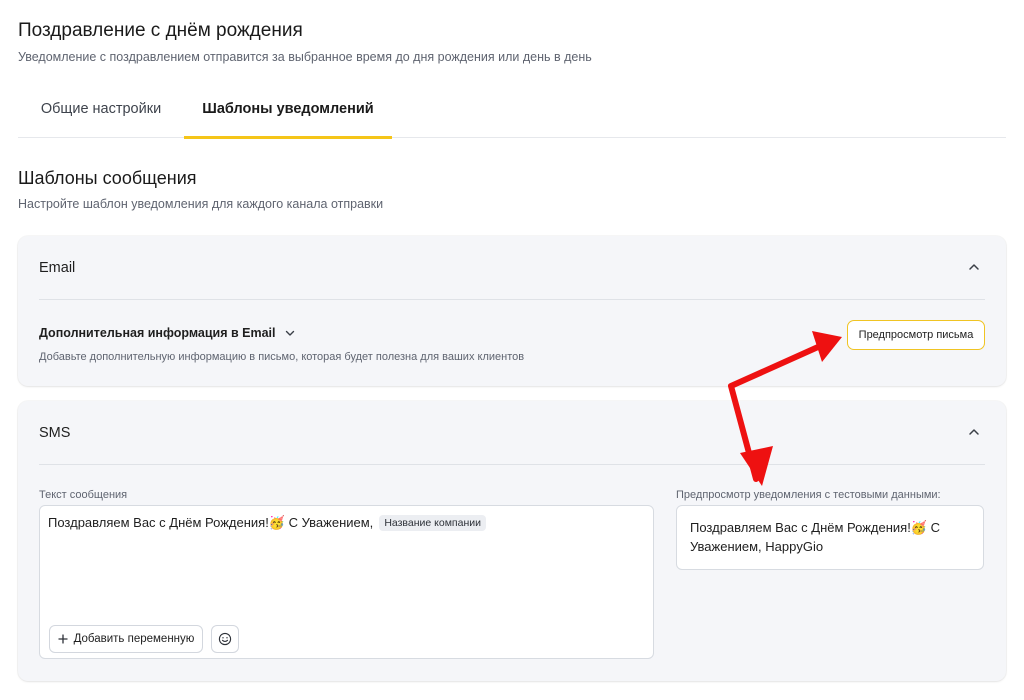 The height and width of the screenshot is (700, 1024). I want to click on add-variable-button: Добавить переменную, so click(126, 639).